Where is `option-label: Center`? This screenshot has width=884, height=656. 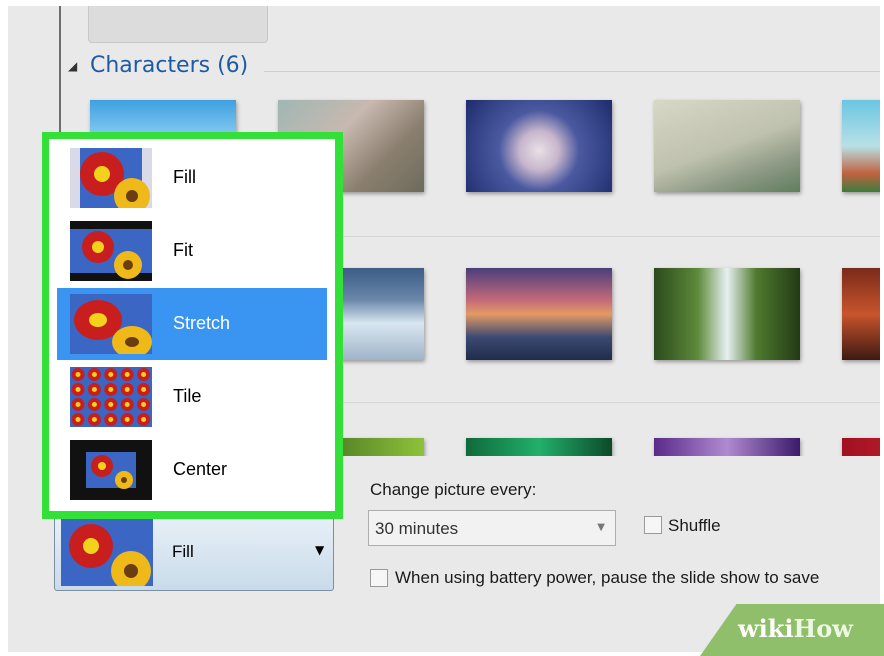 option-label: Center is located at coordinates (200, 469).